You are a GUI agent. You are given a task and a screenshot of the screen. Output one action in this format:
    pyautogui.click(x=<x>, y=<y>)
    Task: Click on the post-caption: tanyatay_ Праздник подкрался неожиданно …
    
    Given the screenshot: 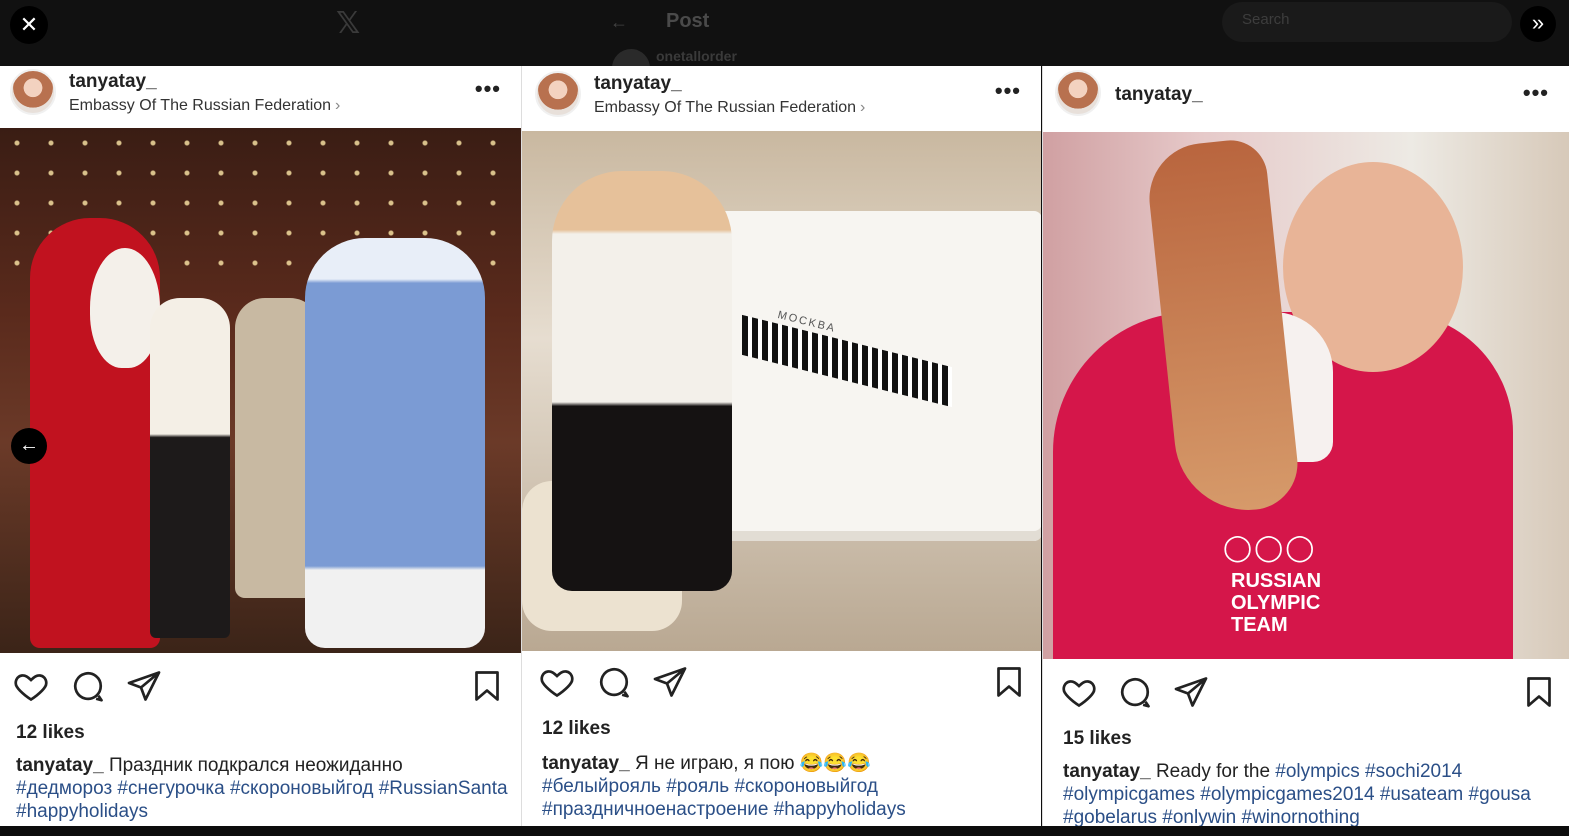 What is the action you would take?
    pyautogui.click(x=263, y=788)
    